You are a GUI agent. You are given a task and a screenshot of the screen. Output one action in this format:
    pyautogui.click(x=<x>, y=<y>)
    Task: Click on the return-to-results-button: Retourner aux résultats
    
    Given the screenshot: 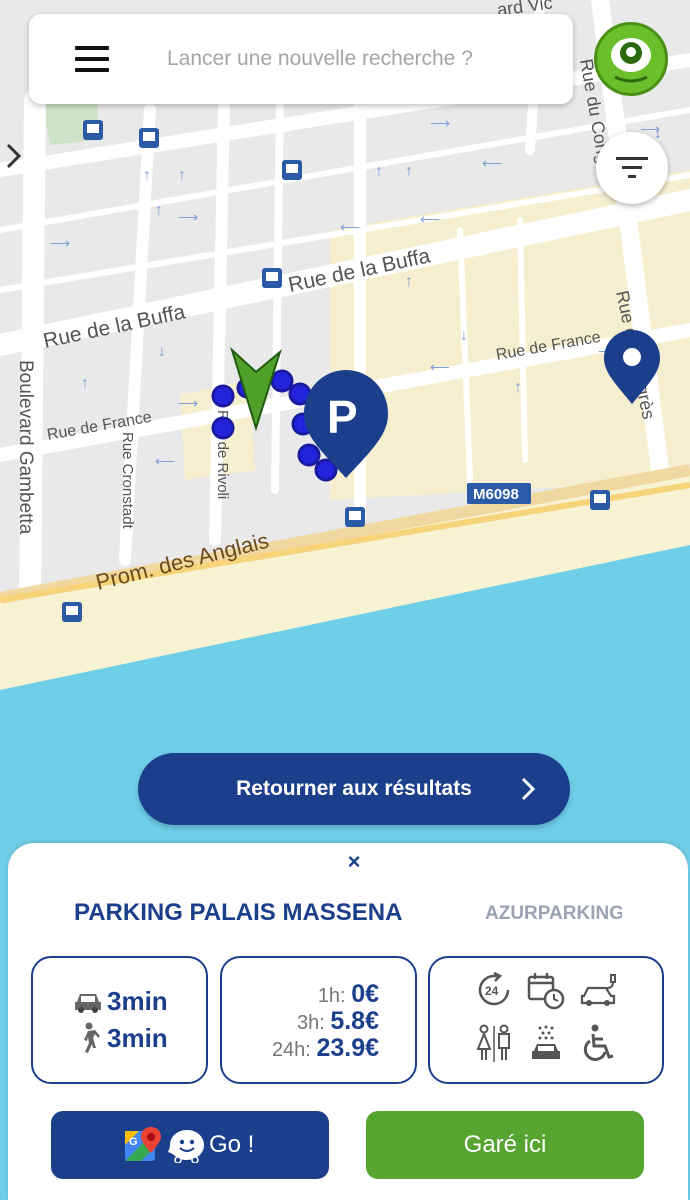 What is the action you would take?
    pyautogui.click(x=354, y=789)
    